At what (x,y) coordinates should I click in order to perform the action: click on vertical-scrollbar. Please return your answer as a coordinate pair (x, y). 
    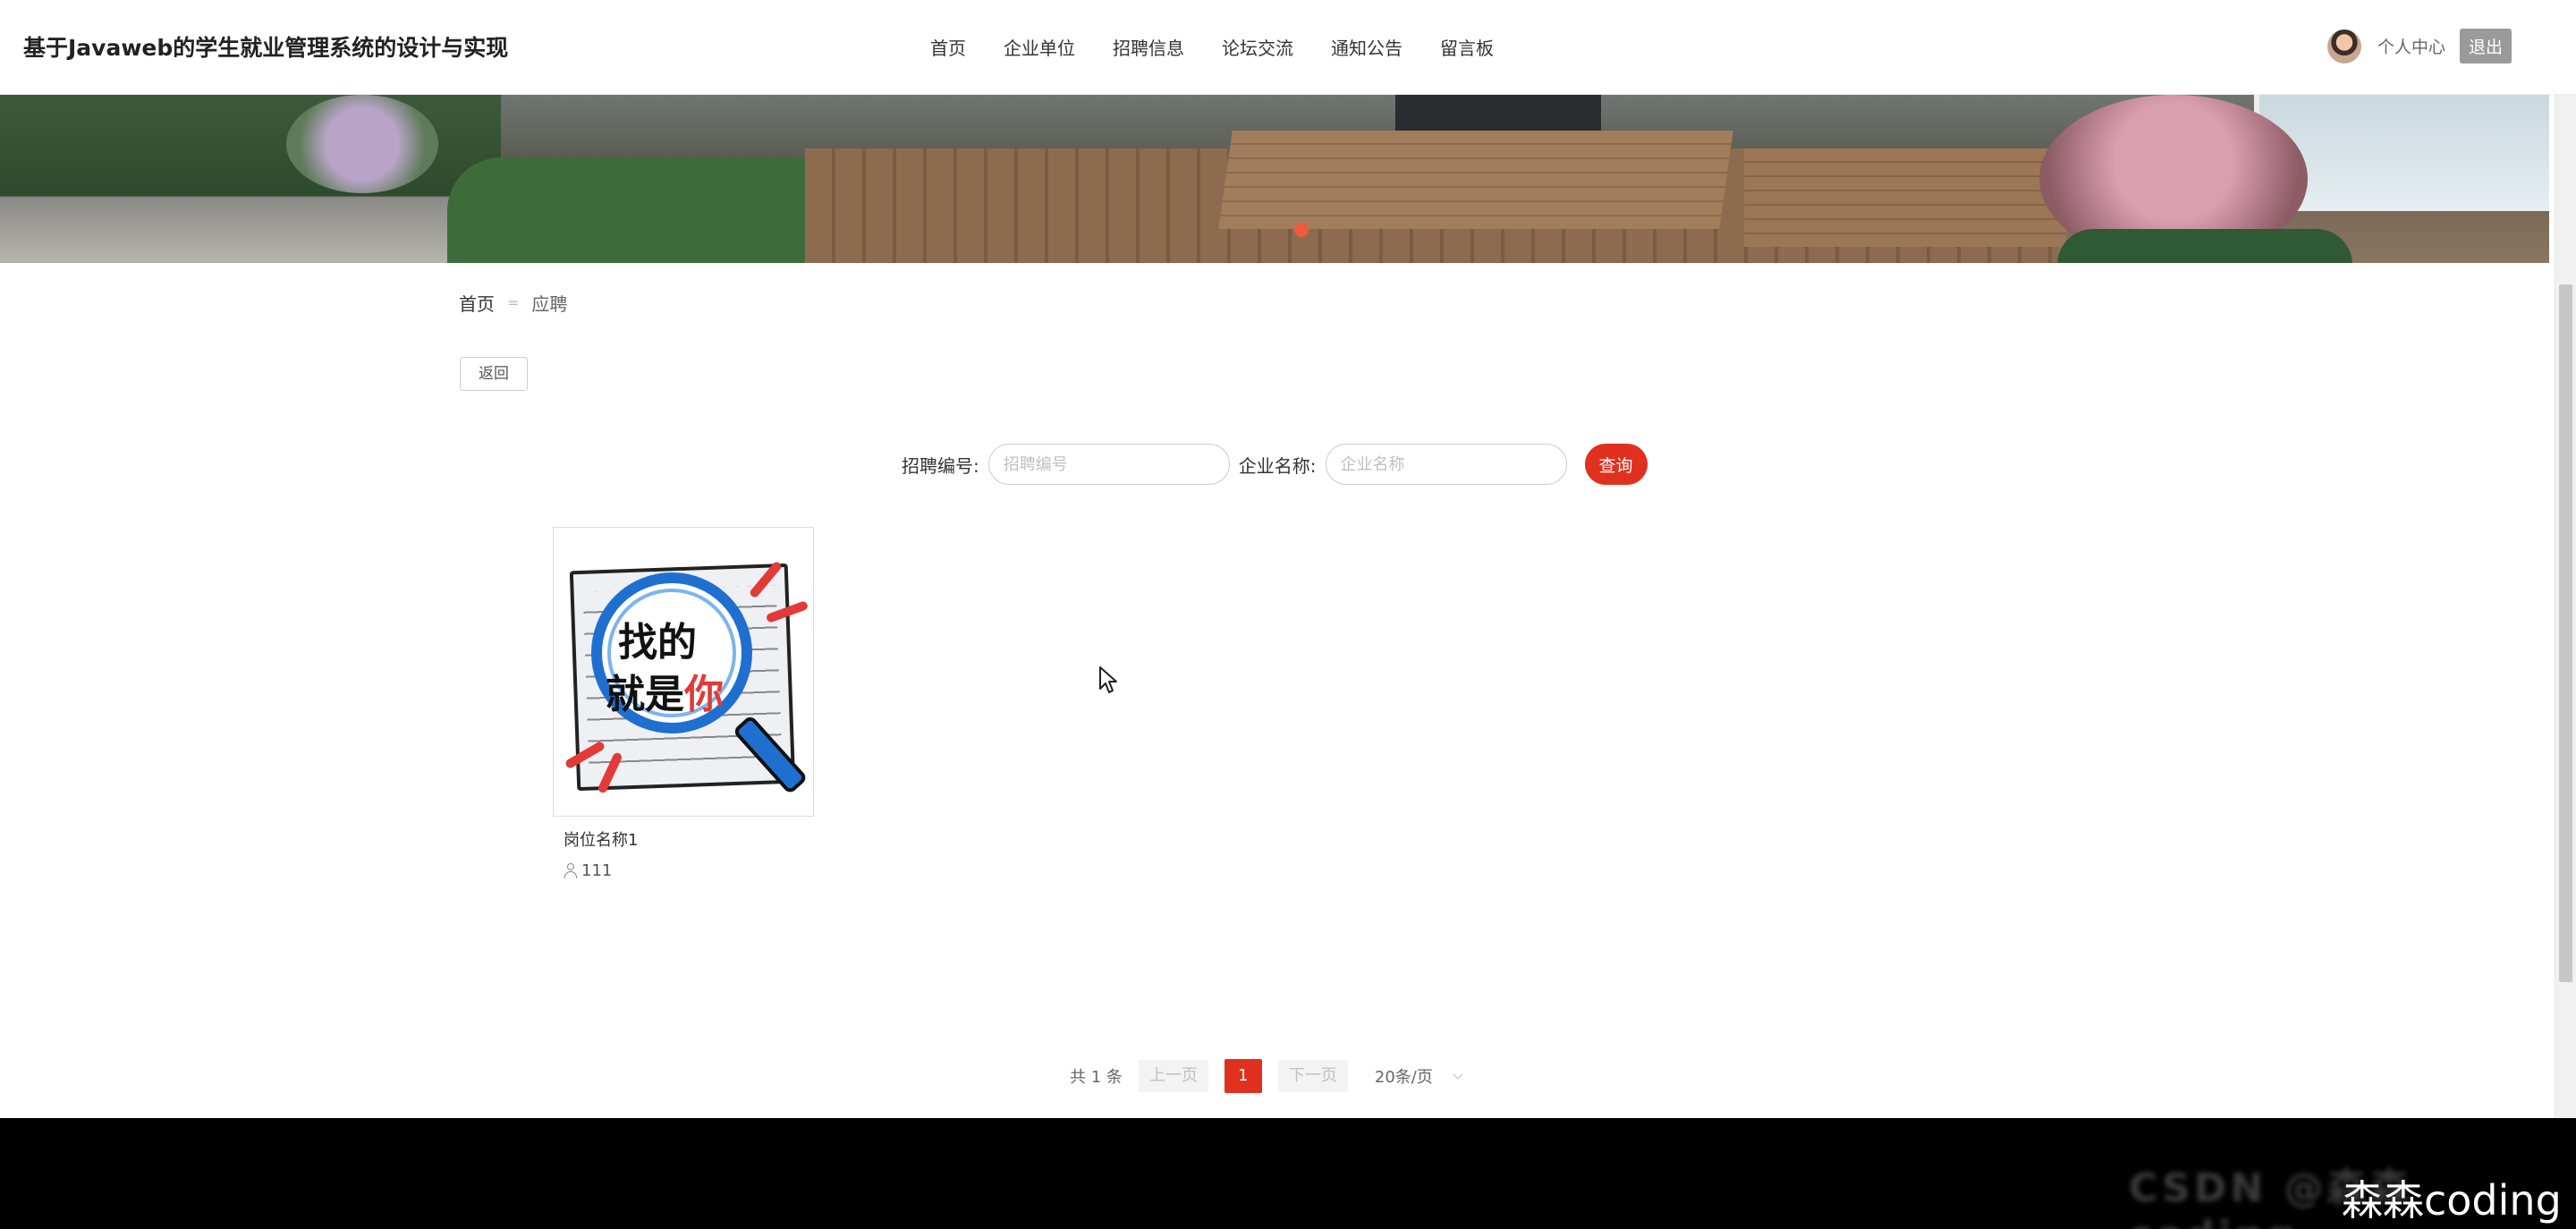
    Looking at the image, I should click on (2565, 559).